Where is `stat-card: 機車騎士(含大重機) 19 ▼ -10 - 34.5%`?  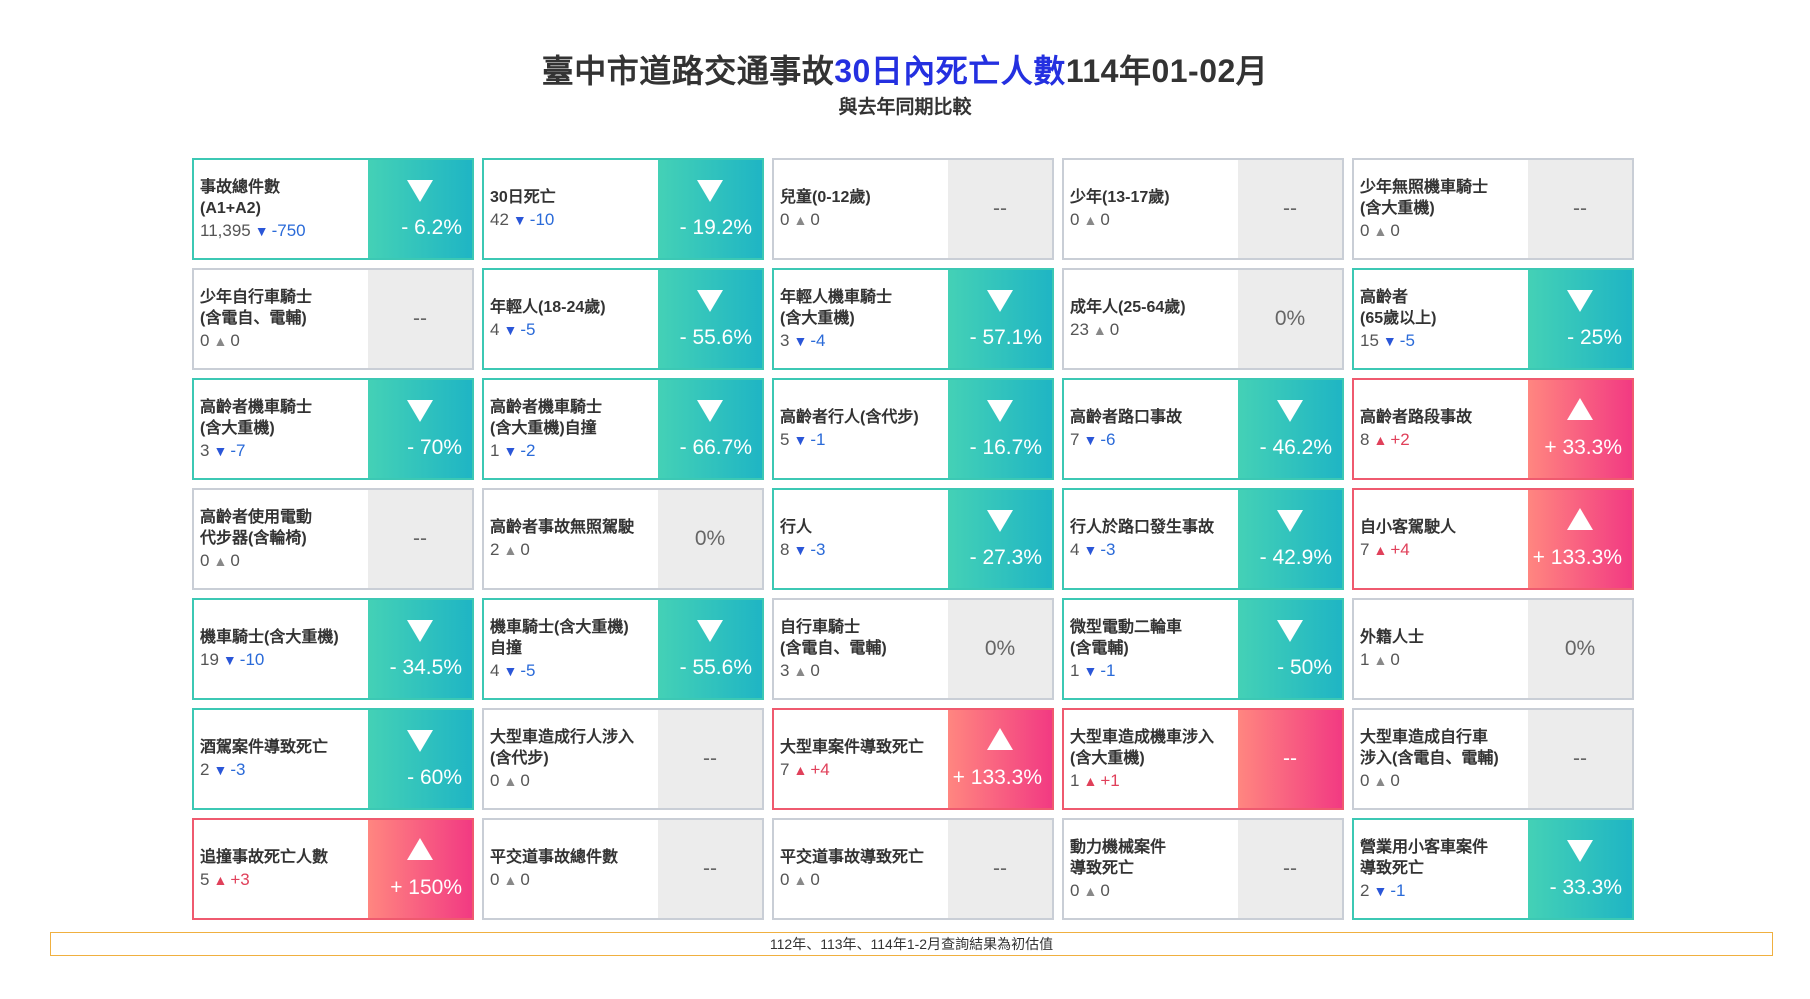
stat-card: 機車騎士(含大重機) 19 ▼ -10 - 34.5% is located at coordinates (333, 649).